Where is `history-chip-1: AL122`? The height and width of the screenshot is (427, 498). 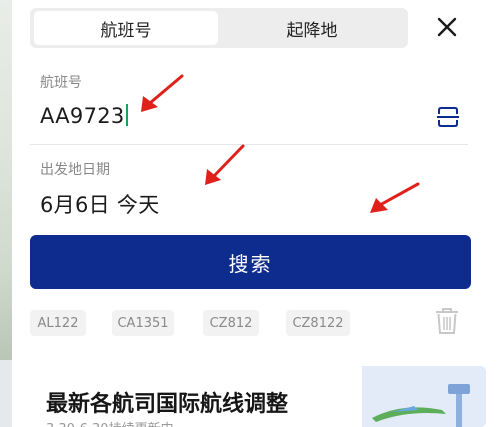 history-chip-1: AL122 is located at coordinates (58, 323).